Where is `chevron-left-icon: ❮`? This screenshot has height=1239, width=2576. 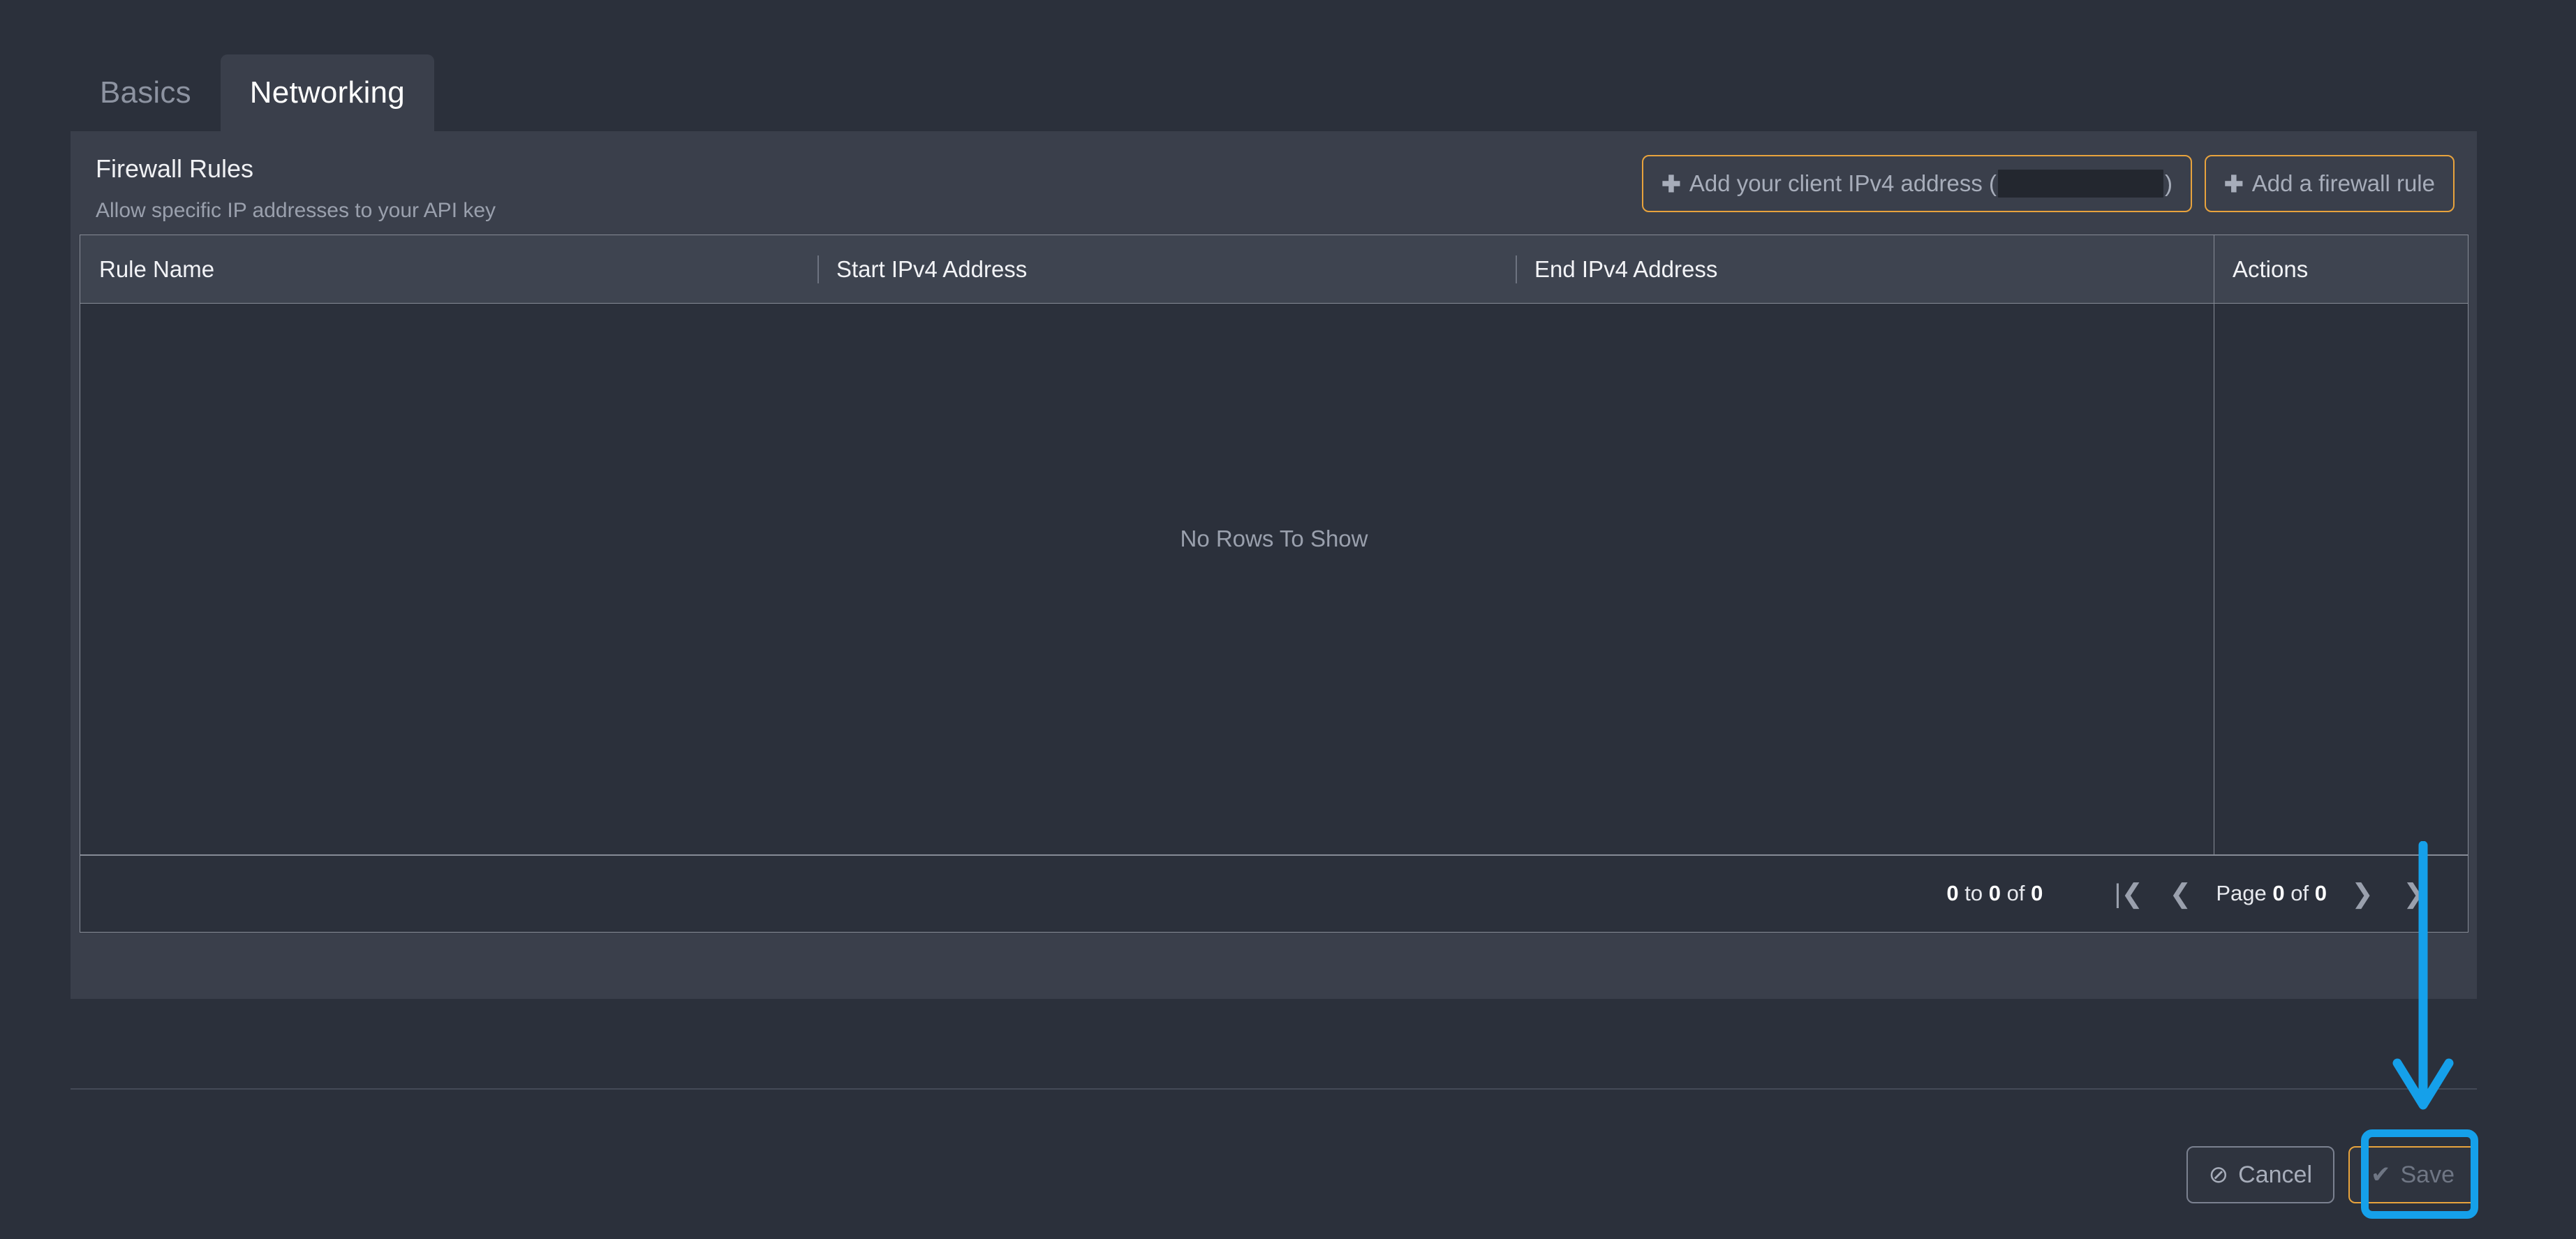 chevron-left-icon: ❮ is located at coordinates (2180, 894).